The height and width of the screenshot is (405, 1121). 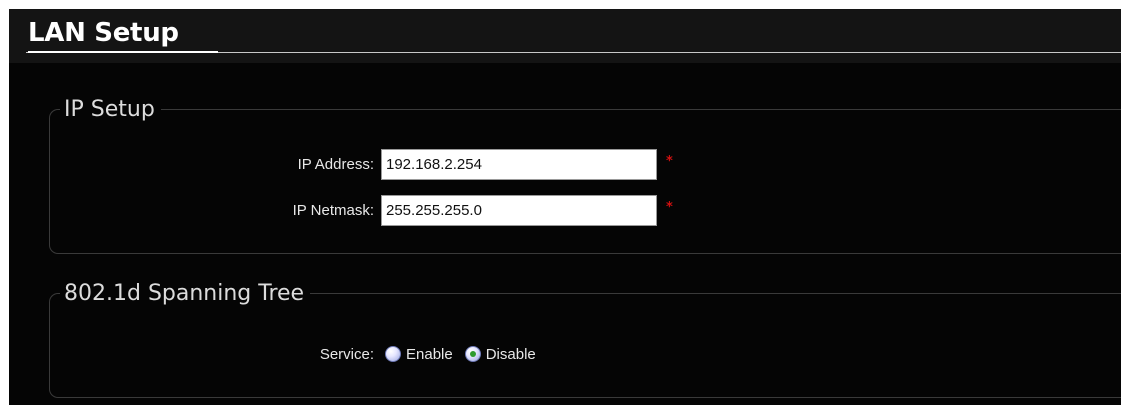 I want to click on service-disable-radio, so click(x=472, y=354).